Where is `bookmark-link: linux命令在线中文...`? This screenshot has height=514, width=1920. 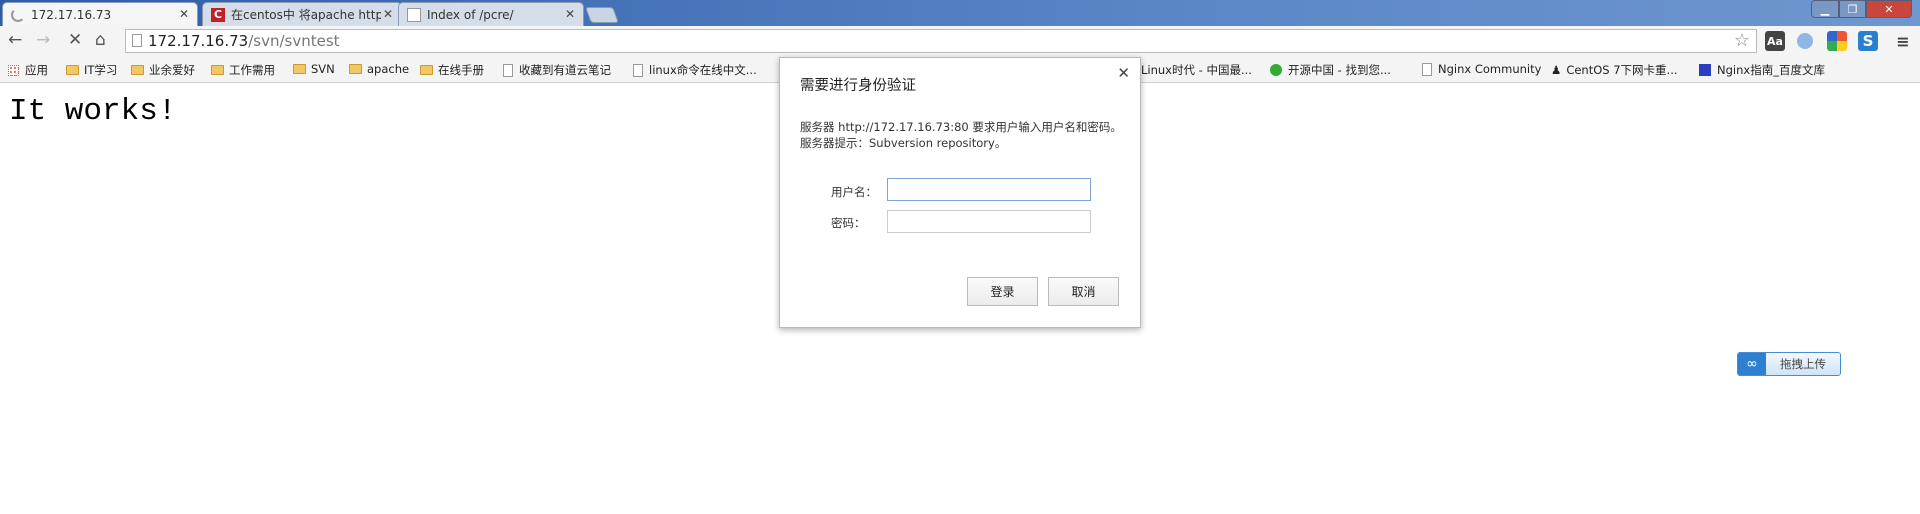 bookmark-link: linux命令在线中文... is located at coordinates (695, 70).